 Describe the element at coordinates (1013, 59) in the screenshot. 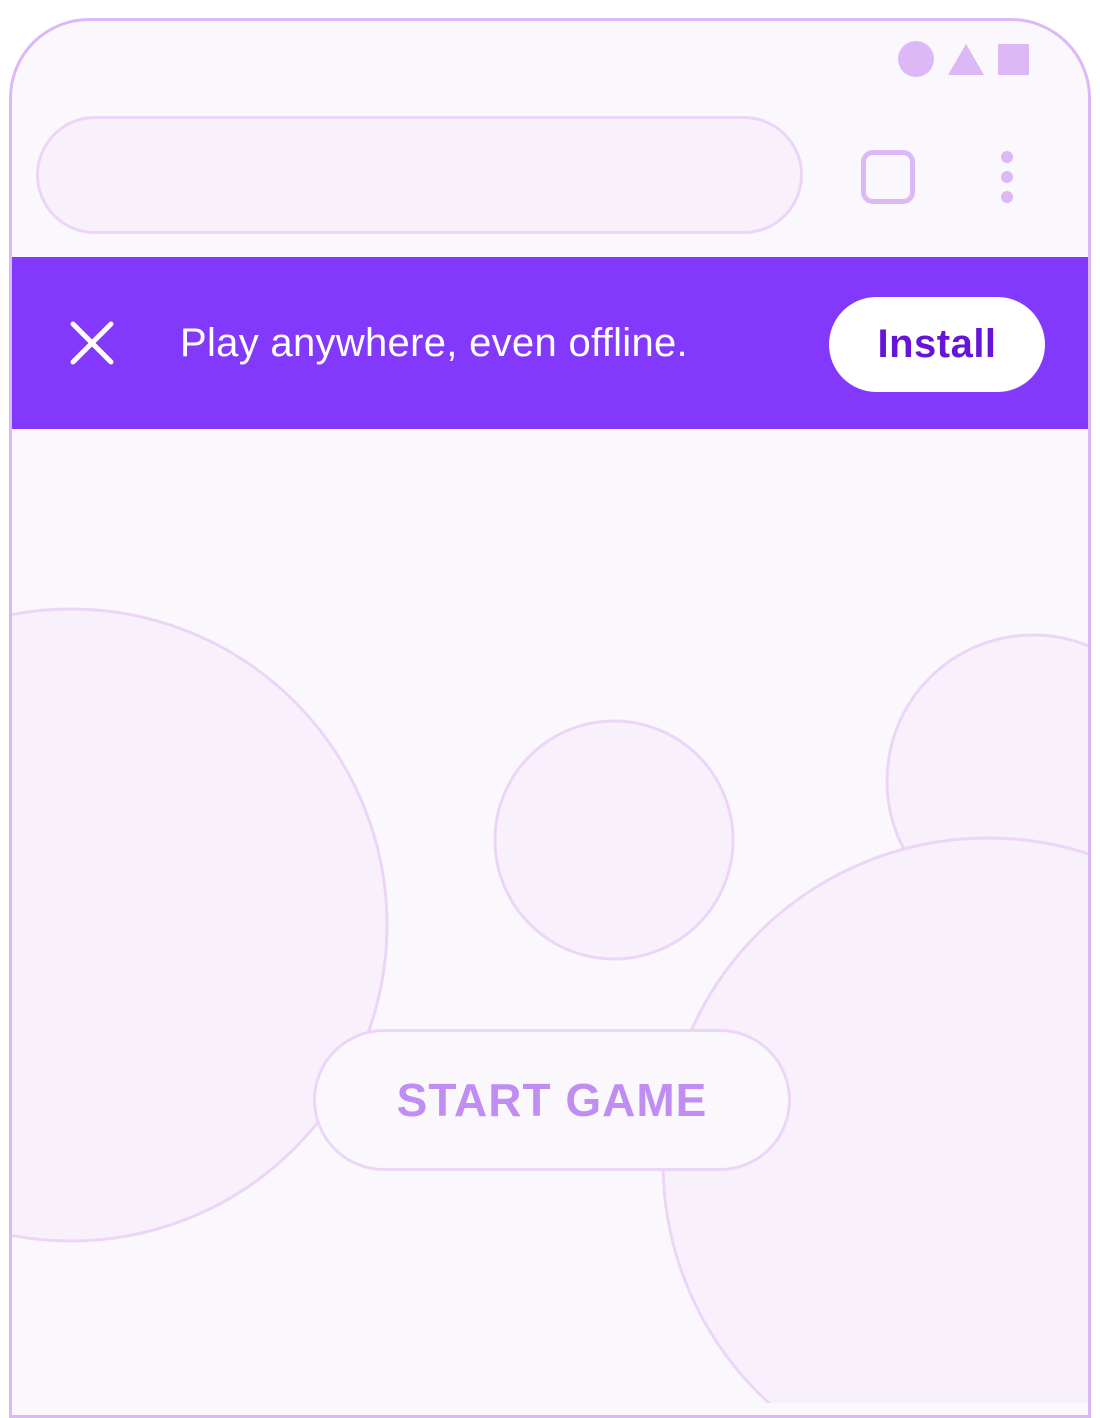

I see `square-icon` at that location.